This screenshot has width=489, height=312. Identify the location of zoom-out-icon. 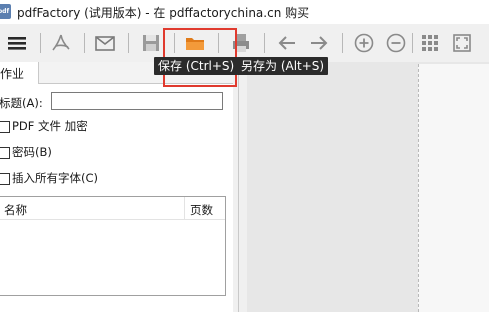
(396, 43).